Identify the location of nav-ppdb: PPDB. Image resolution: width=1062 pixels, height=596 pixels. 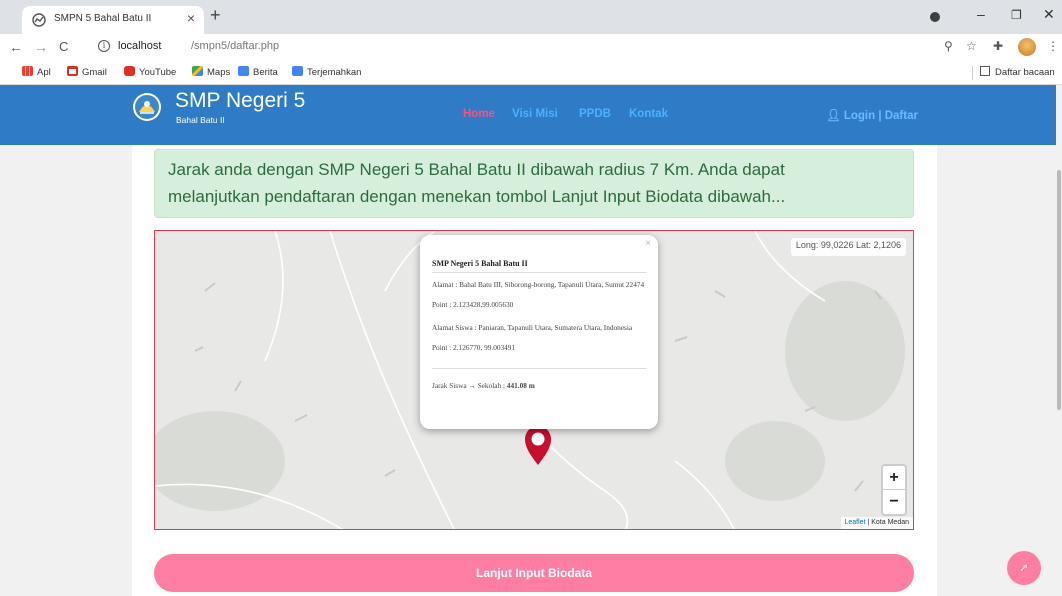
(595, 114).